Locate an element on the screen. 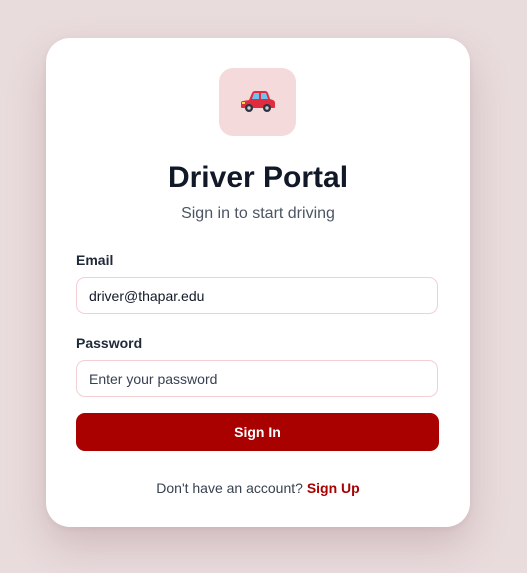 This screenshot has height=573, width=527. password-label: Password is located at coordinates (109, 343).